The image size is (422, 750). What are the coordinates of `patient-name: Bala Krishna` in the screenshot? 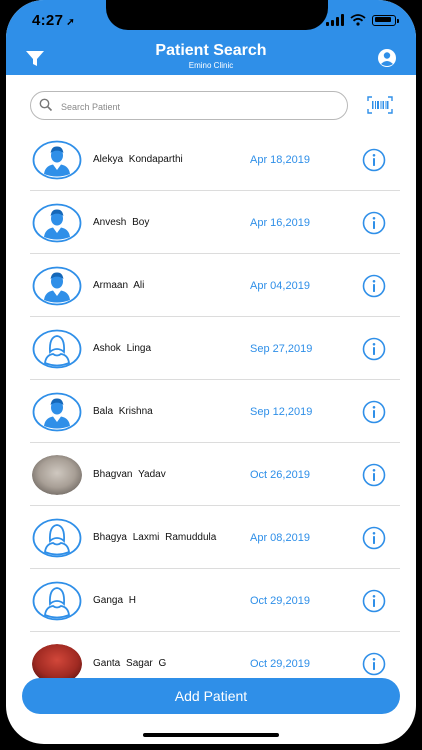 It's located at (123, 411).